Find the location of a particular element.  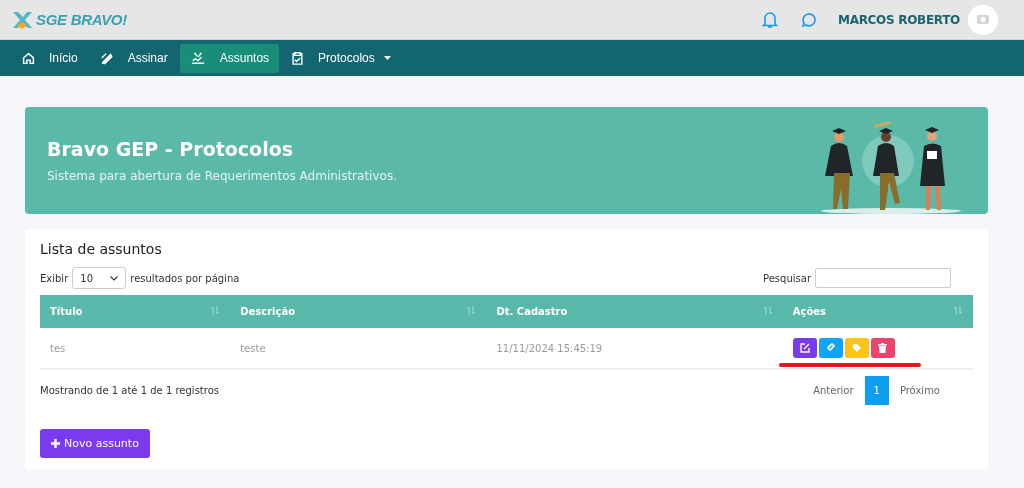

table-info: Mostrando de 1 até 1 de 1 registros is located at coordinates (129, 390).